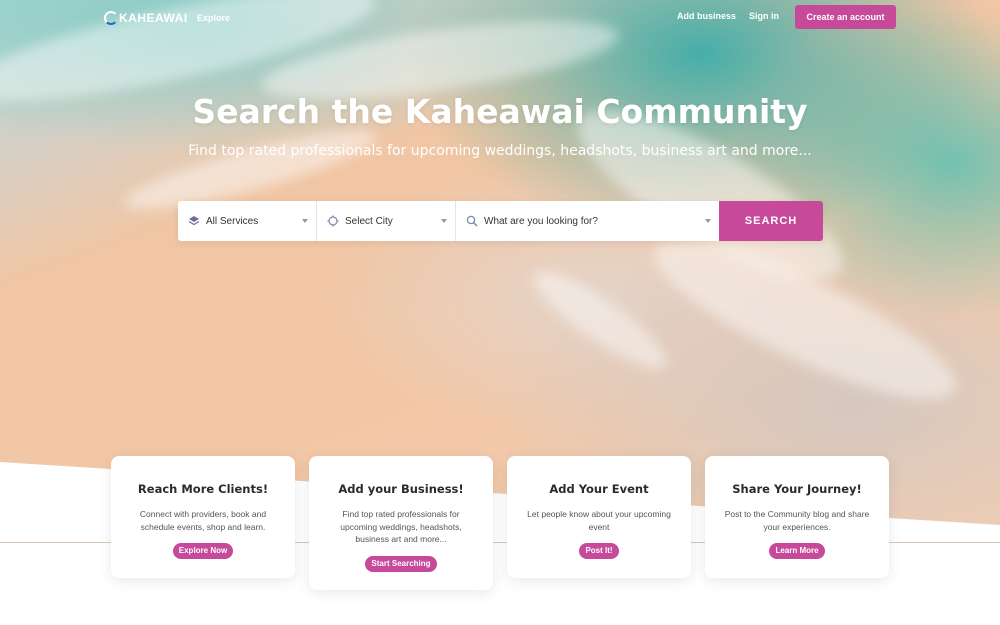 The image size is (1000, 625). I want to click on nav-explore-link: Explore, so click(213, 18).